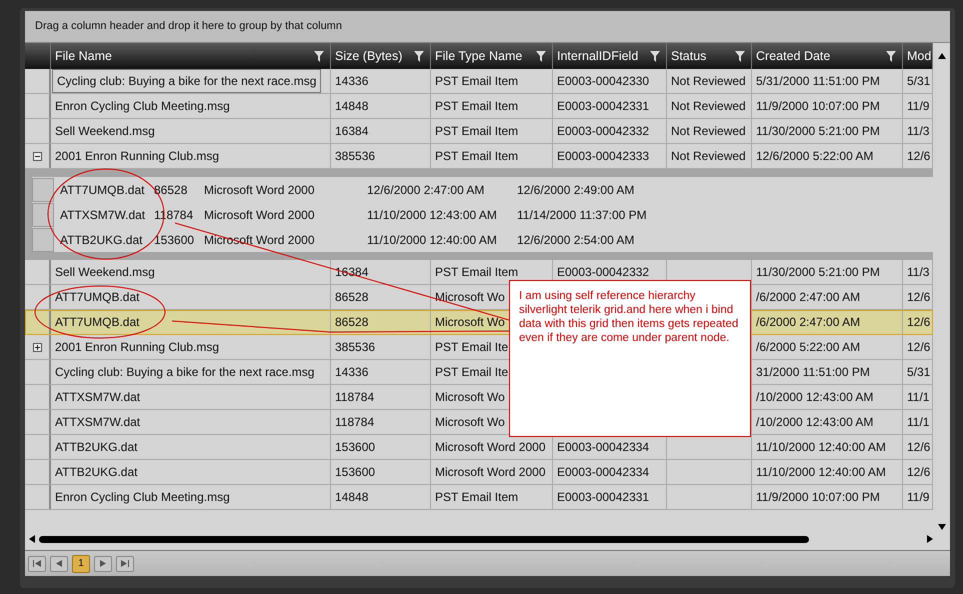 The image size is (963, 594). I want to click on previous-page-button, so click(59, 564).